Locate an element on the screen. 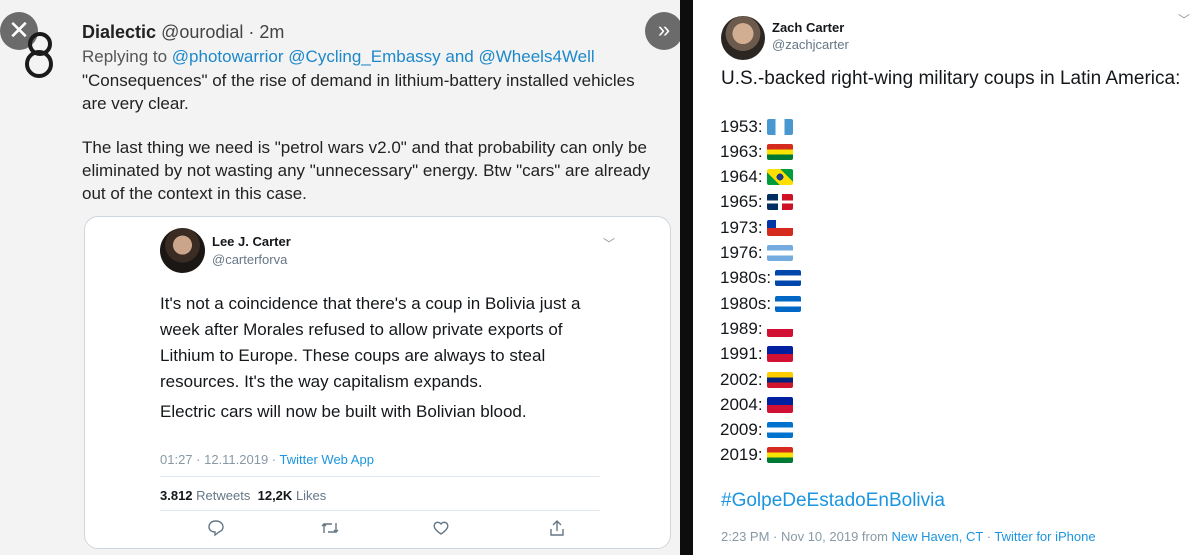 Image resolution: width=1200 pixels, height=555 pixels. author-handle: @zachjcarter is located at coordinates (810, 44).